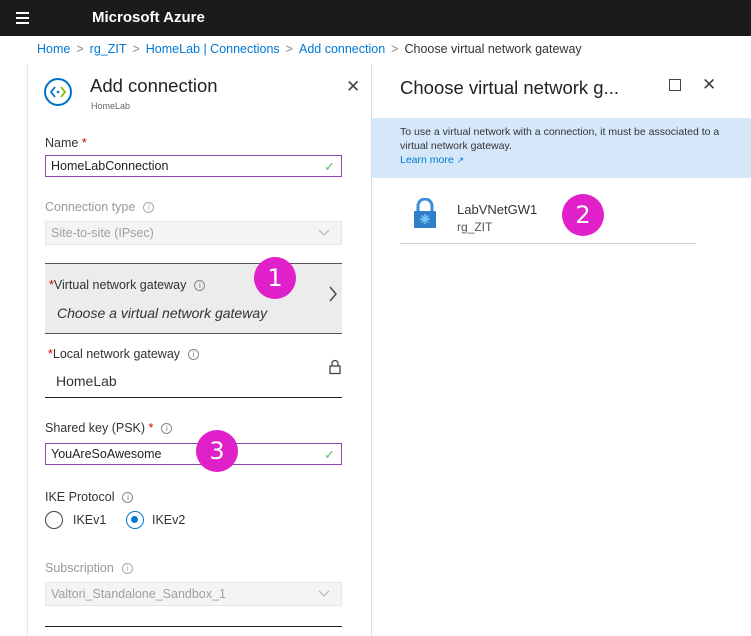 The image size is (751, 636). Describe the element at coordinates (333, 294) in the screenshot. I see `chevron-right-icon` at that location.